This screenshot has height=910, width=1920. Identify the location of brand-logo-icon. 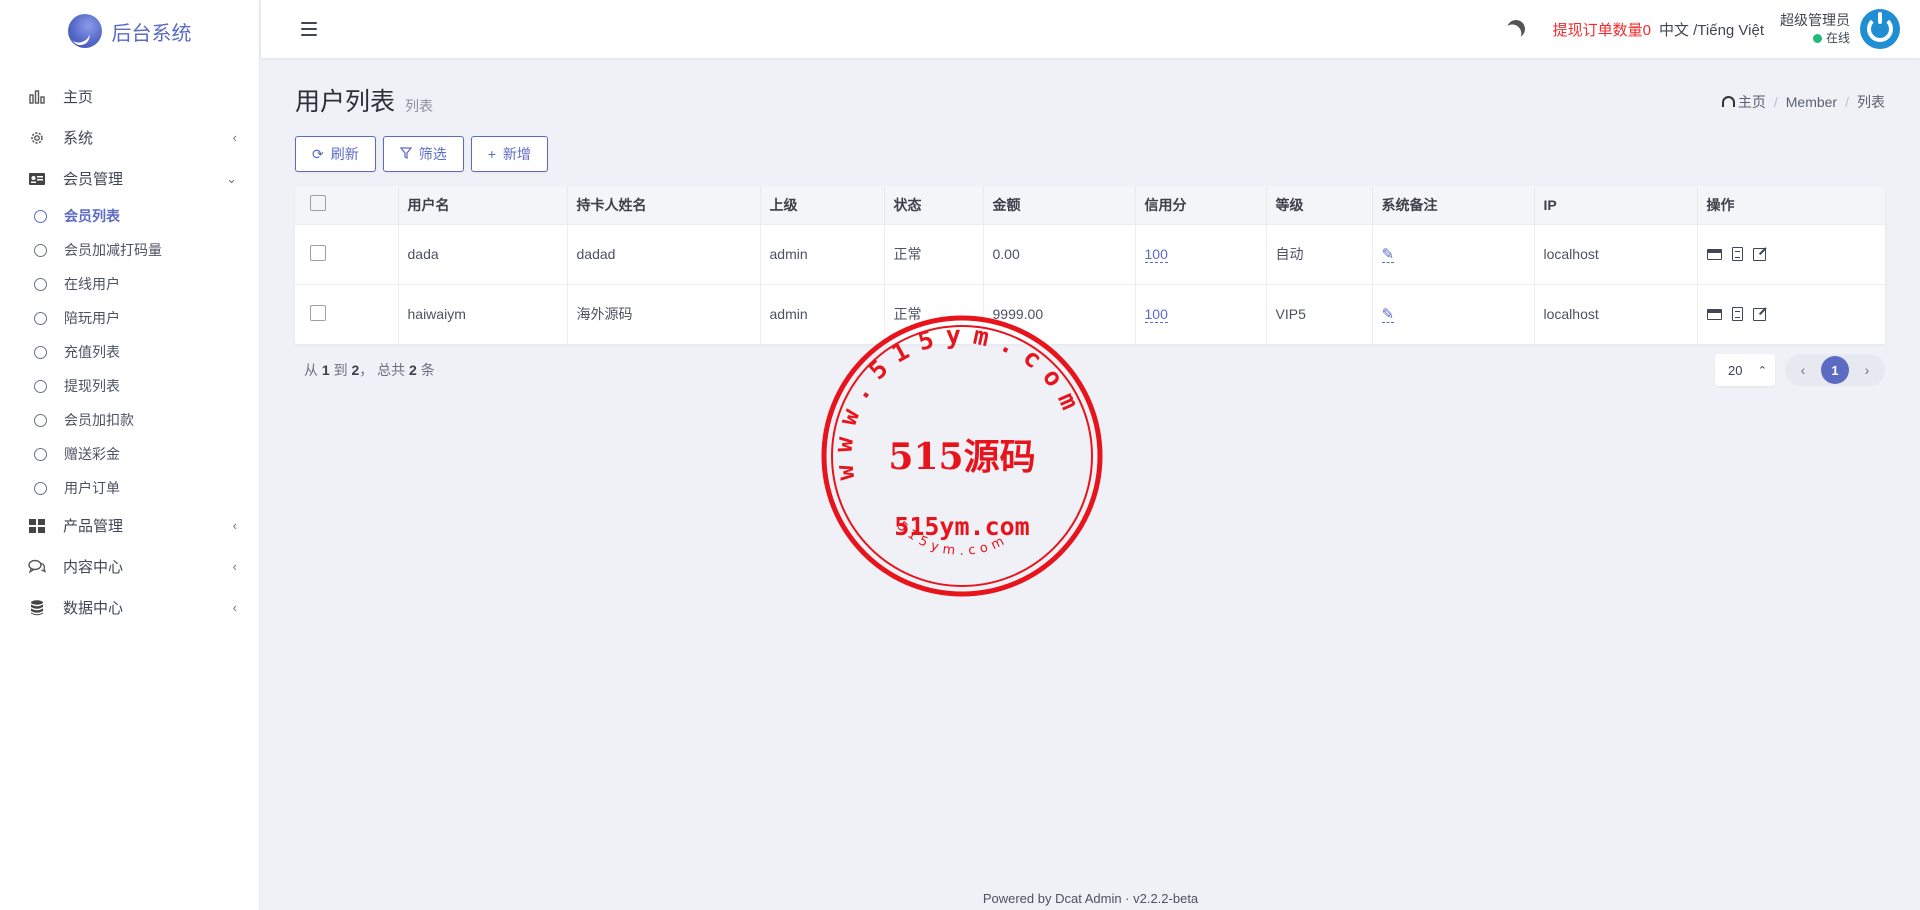
(84, 31).